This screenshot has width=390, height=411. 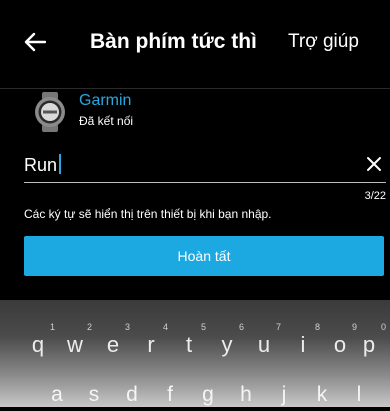 What do you see at coordinates (52, 327) in the screenshot?
I see `key-number: 1` at bounding box center [52, 327].